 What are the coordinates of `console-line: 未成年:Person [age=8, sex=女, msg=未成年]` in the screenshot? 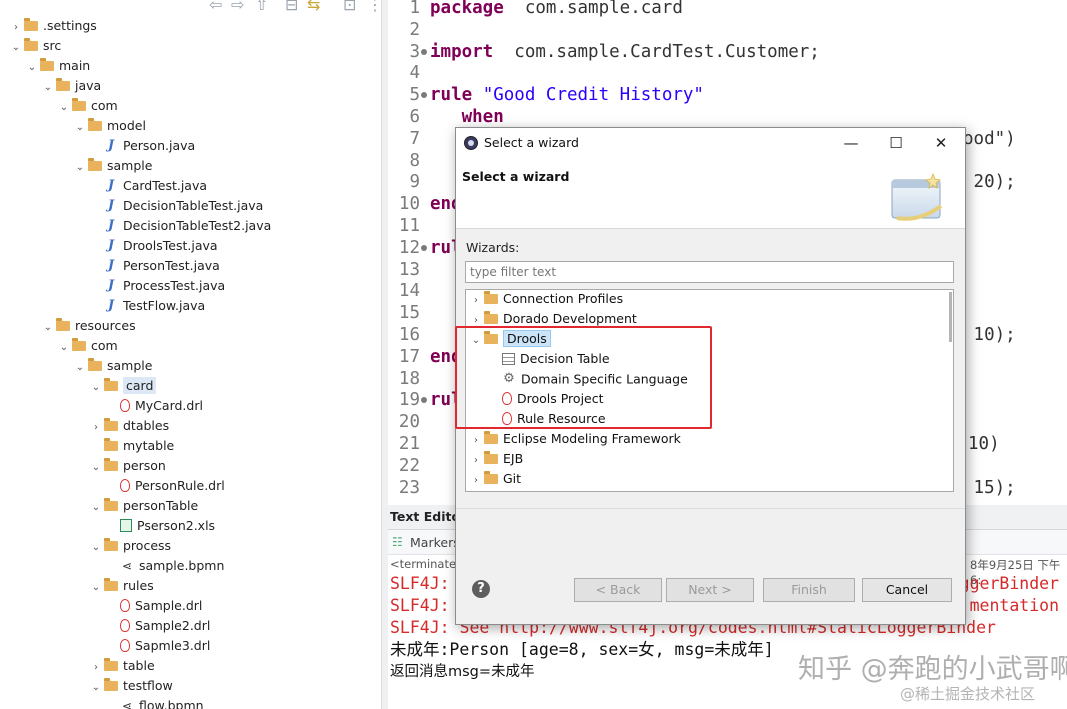 It's located at (582, 649).